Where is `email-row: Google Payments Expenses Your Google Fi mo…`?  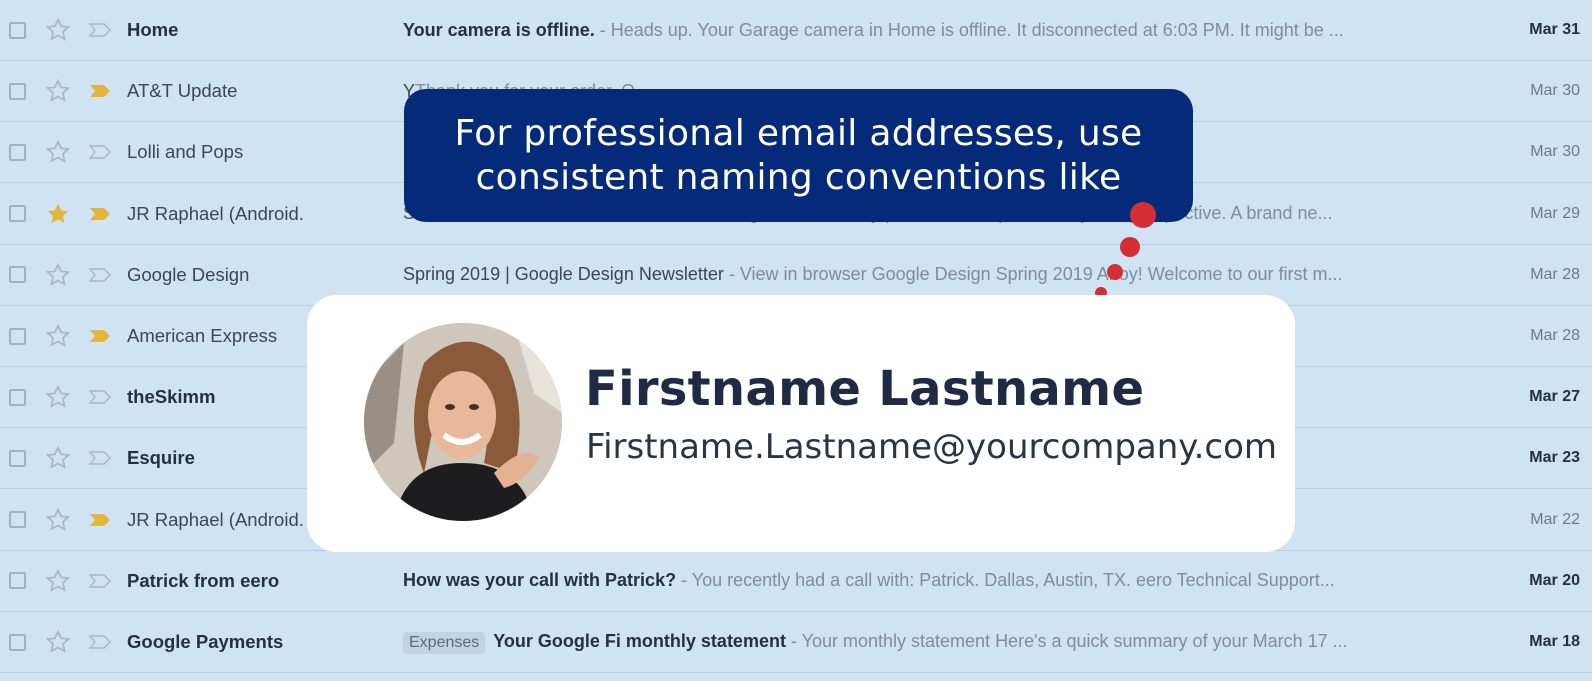 email-row: Google Payments Expenses Your Google Fi mo… is located at coordinates (796, 642).